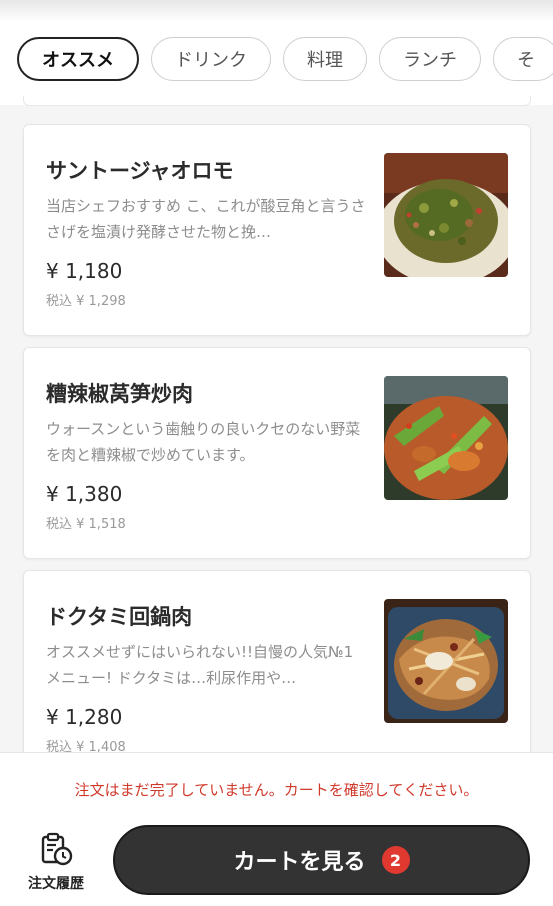 The image size is (553, 906). What do you see at coordinates (86, 301) in the screenshot?
I see `menu-item-tax-price: 税込 ¥ 1,298` at bounding box center [86, 301].